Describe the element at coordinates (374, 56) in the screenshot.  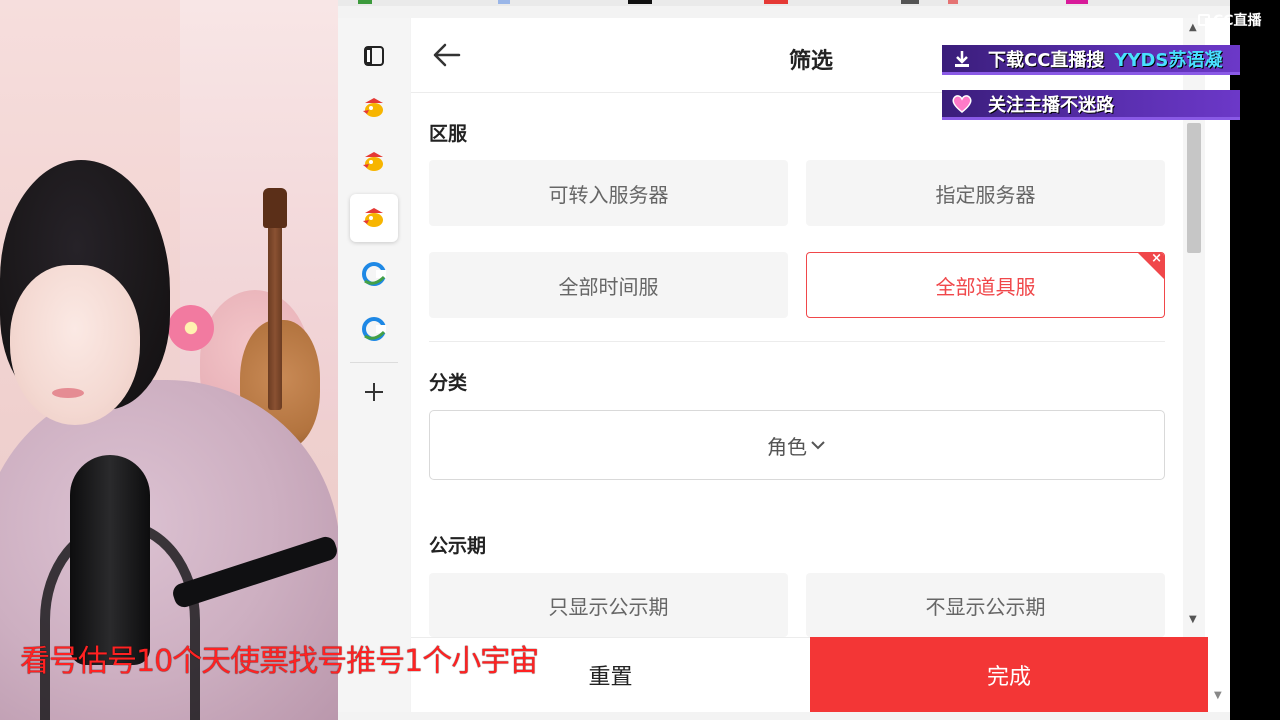
I see `tab-overview-icon` at that location.